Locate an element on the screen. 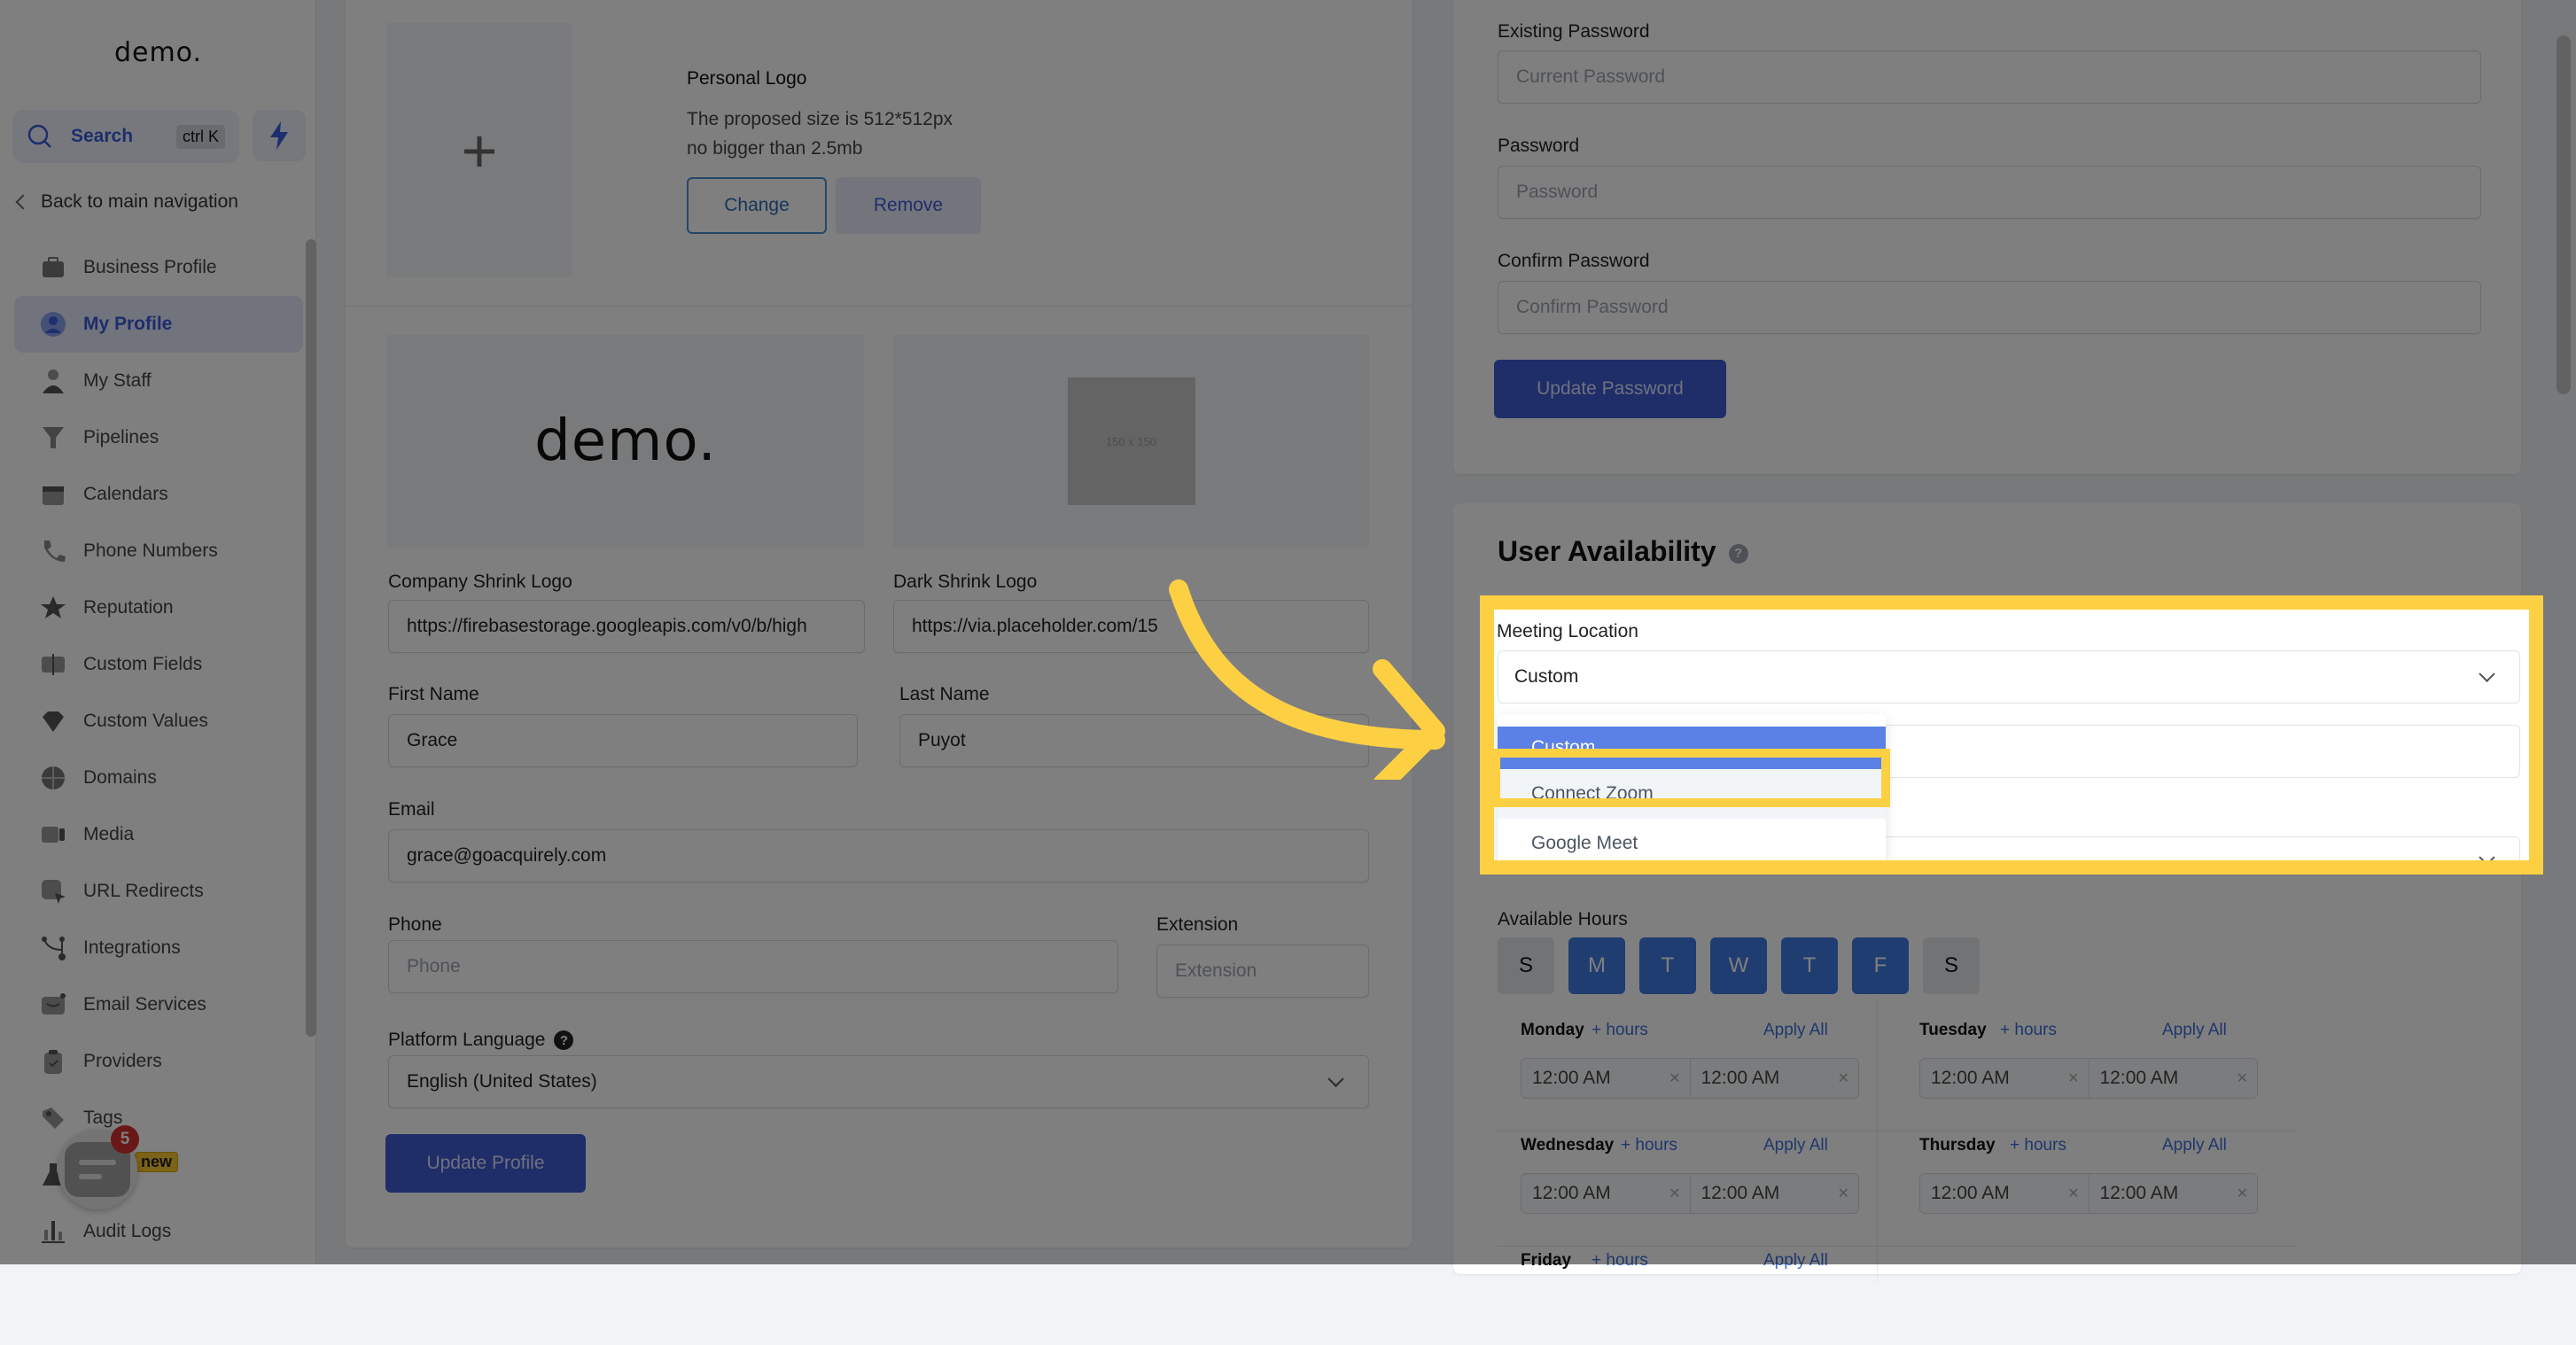 The width and height of the screenshot is (2576, 1345). search-button: Search ctrl K is located at coordinates (125, 136).